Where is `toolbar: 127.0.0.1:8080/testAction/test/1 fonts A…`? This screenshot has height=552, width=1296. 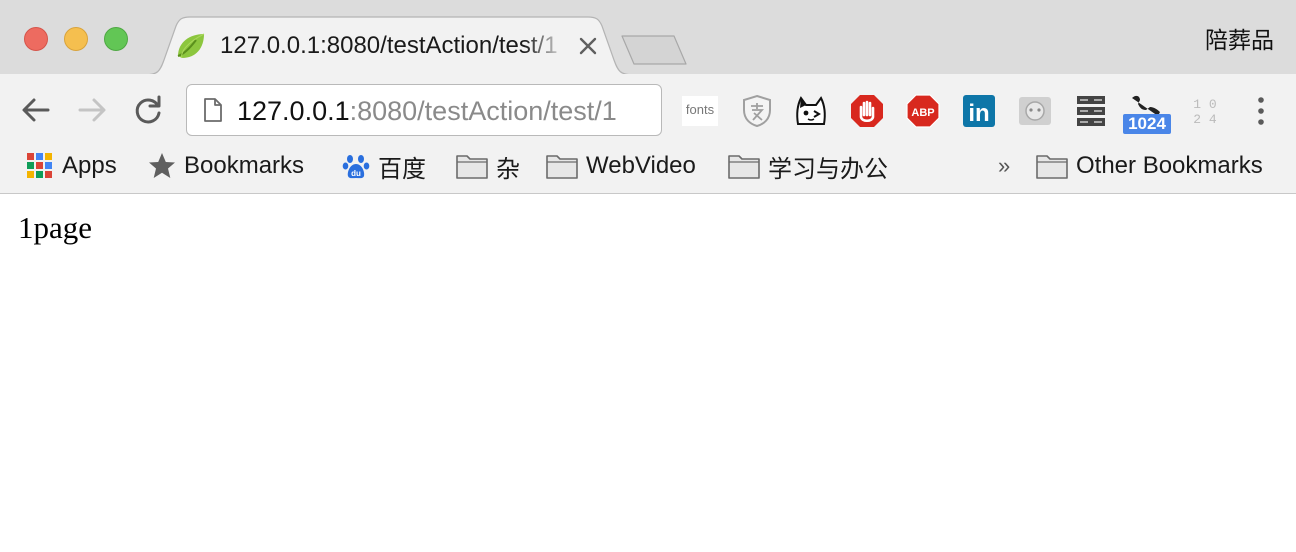 toolbar: 127.0.0.1:8080/testAction/test/1 fonts A… is located at coordinates (648, 110).